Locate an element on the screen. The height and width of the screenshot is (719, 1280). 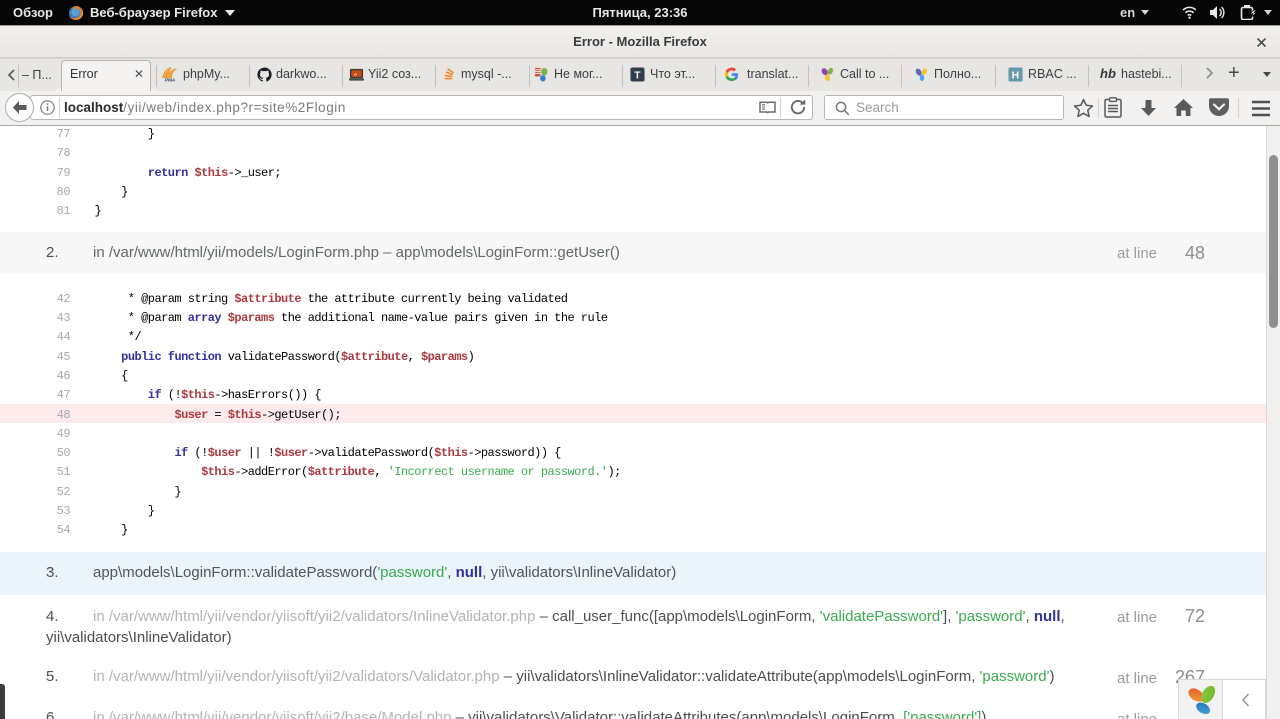
svg-text: PMA is located at coordinates (170, 80).